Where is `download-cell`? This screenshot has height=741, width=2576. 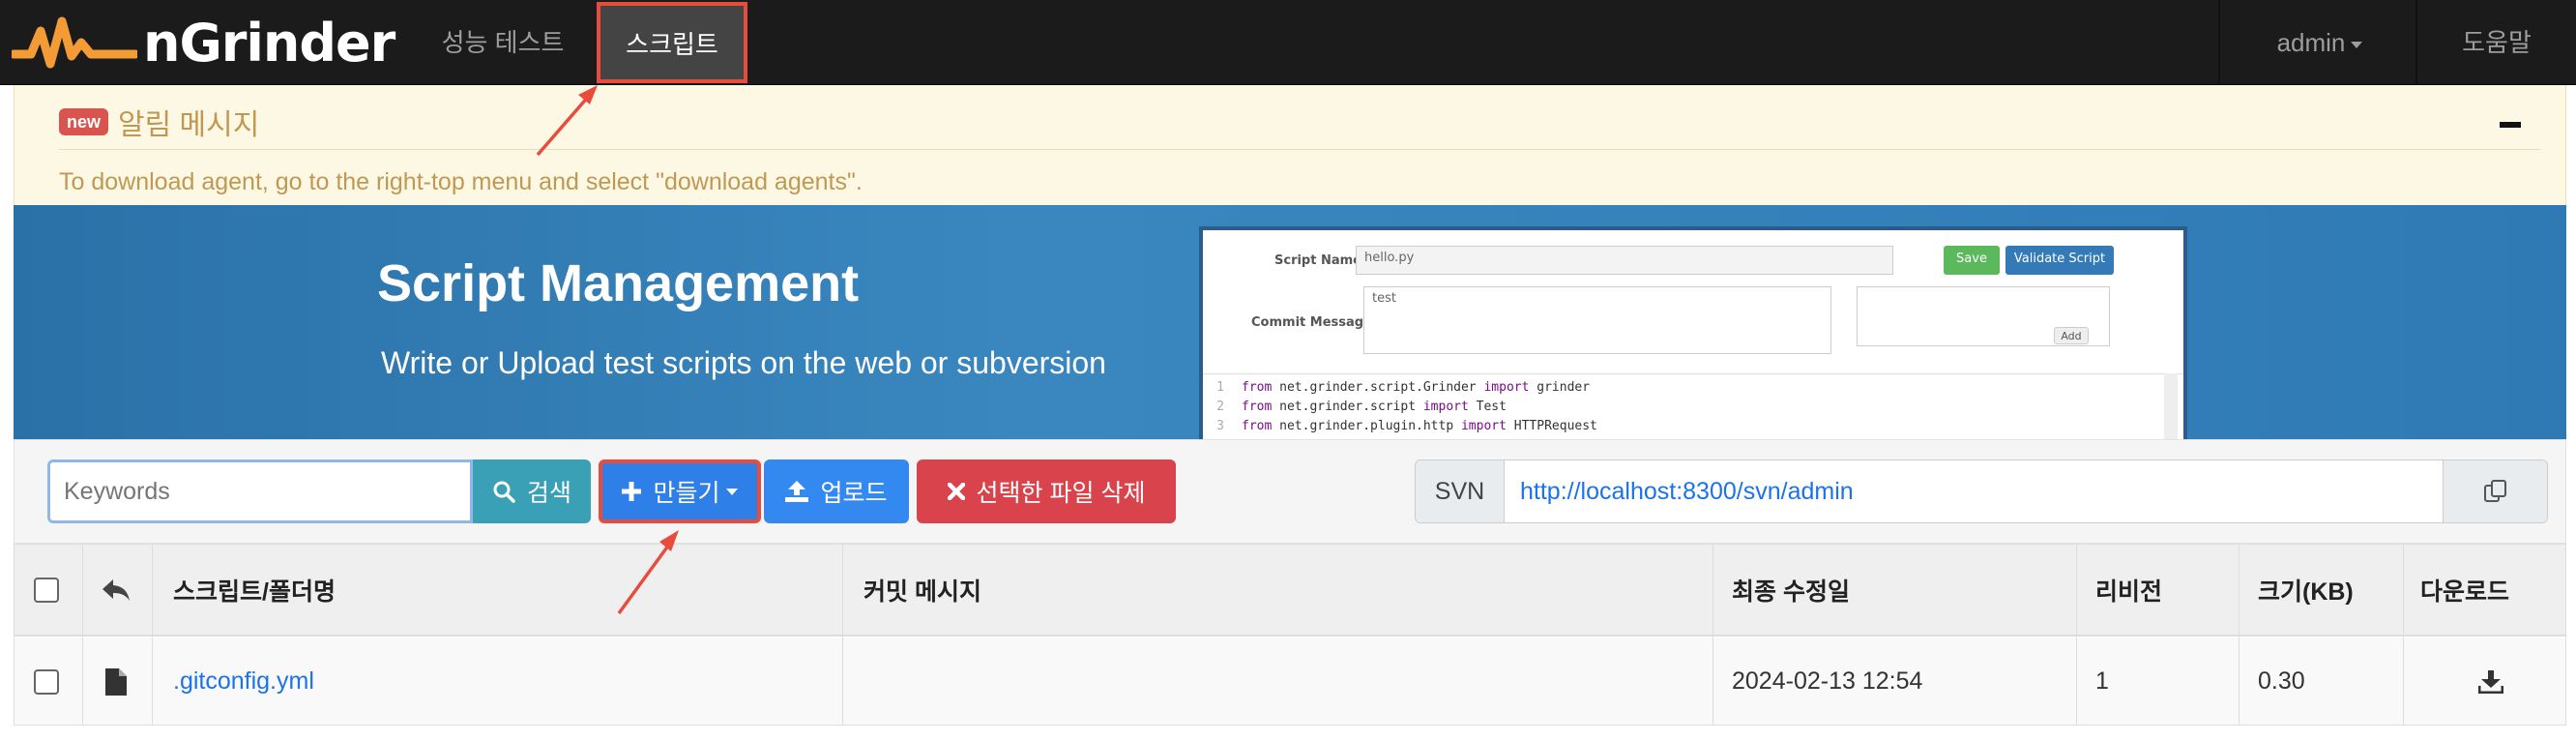
download-cell is located at coordinates (2490, 681).